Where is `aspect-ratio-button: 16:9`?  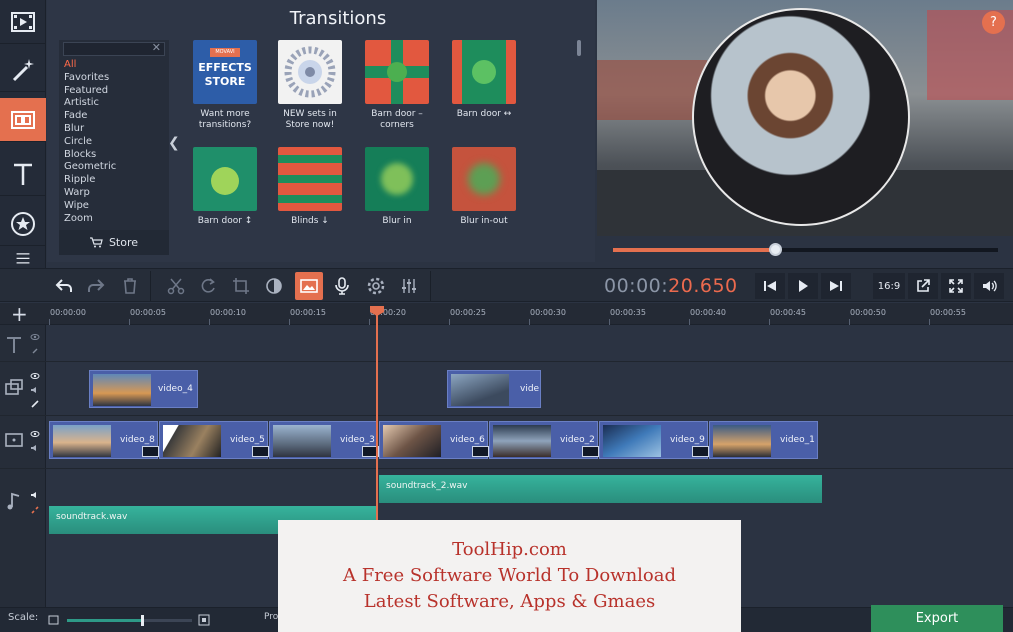
aspect-ratio-button: 16:9 is located at coordinates (889, 286).